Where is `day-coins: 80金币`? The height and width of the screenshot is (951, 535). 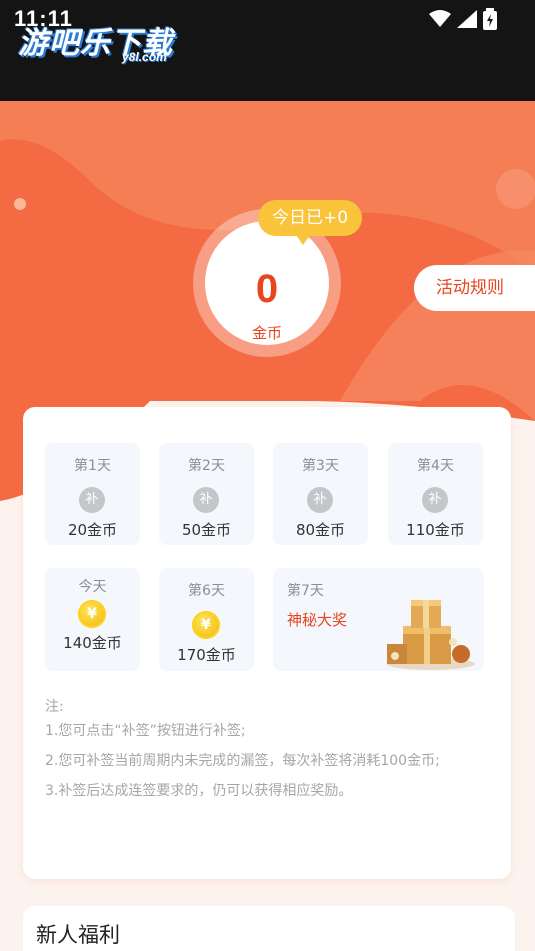 day-coins: 80金币 is located at coordinates (320, 530).